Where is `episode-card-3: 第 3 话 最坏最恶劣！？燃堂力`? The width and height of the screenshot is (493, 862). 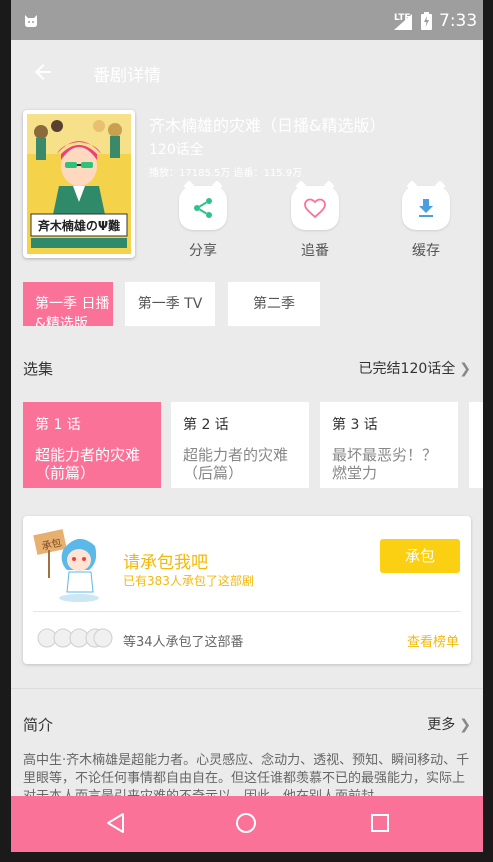
episode-card-3: 第 3 话 最坏最恶劣！？燃堂力 is located at coordinates (389, 445).